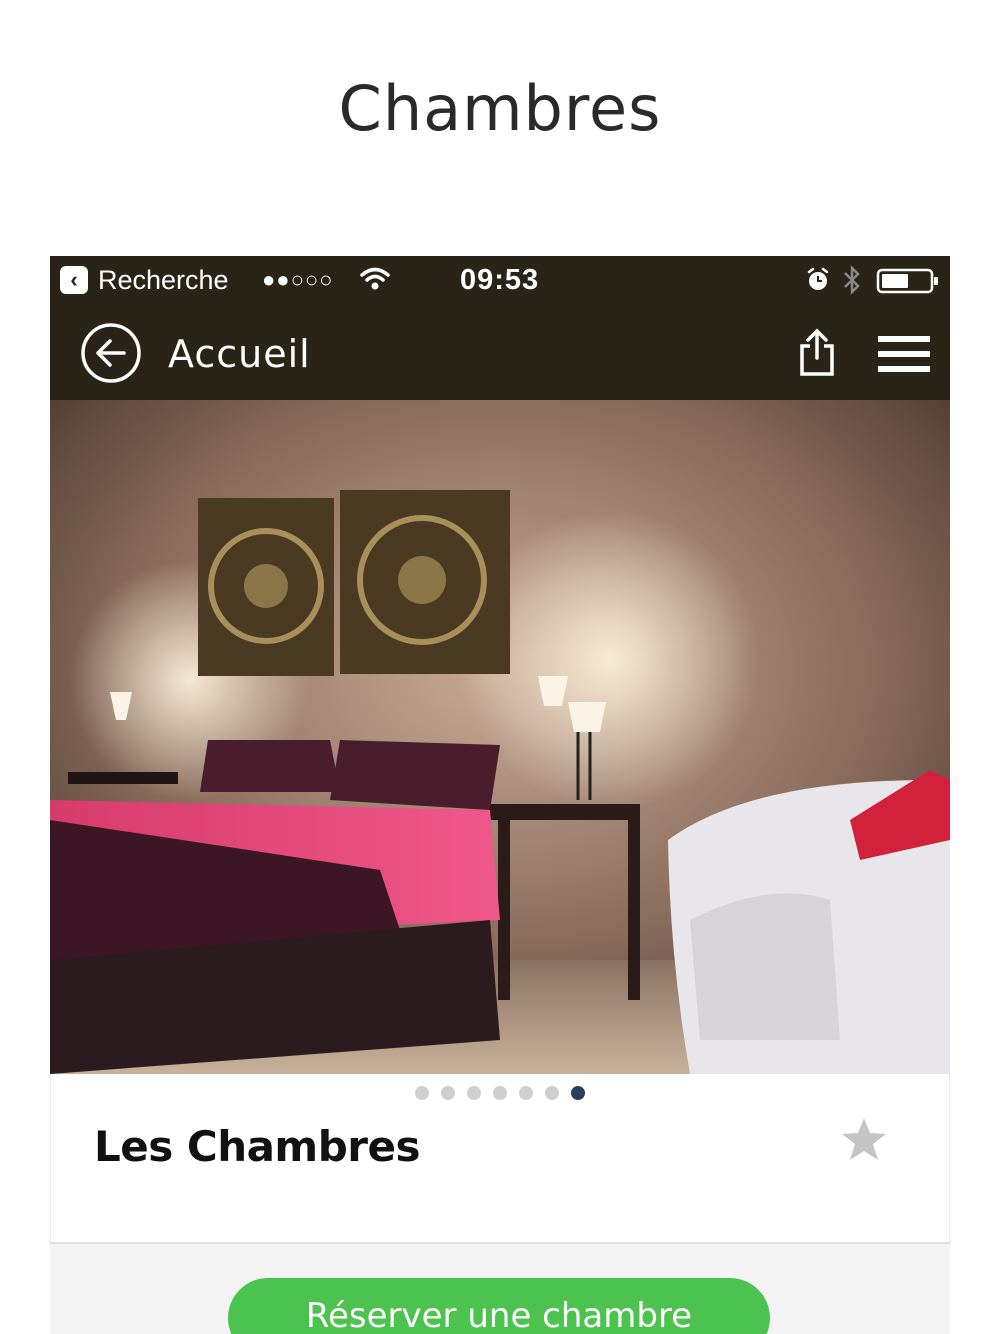 The width and height of the screenshot is (1000, 1334). I want to click on status-time: 09:53, so click(500, 280).